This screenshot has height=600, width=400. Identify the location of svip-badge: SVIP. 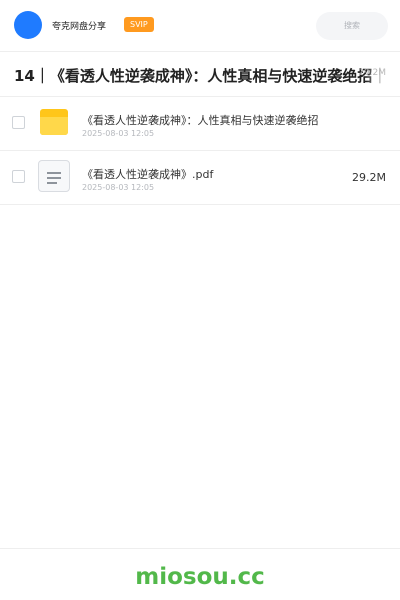
(139, 24).